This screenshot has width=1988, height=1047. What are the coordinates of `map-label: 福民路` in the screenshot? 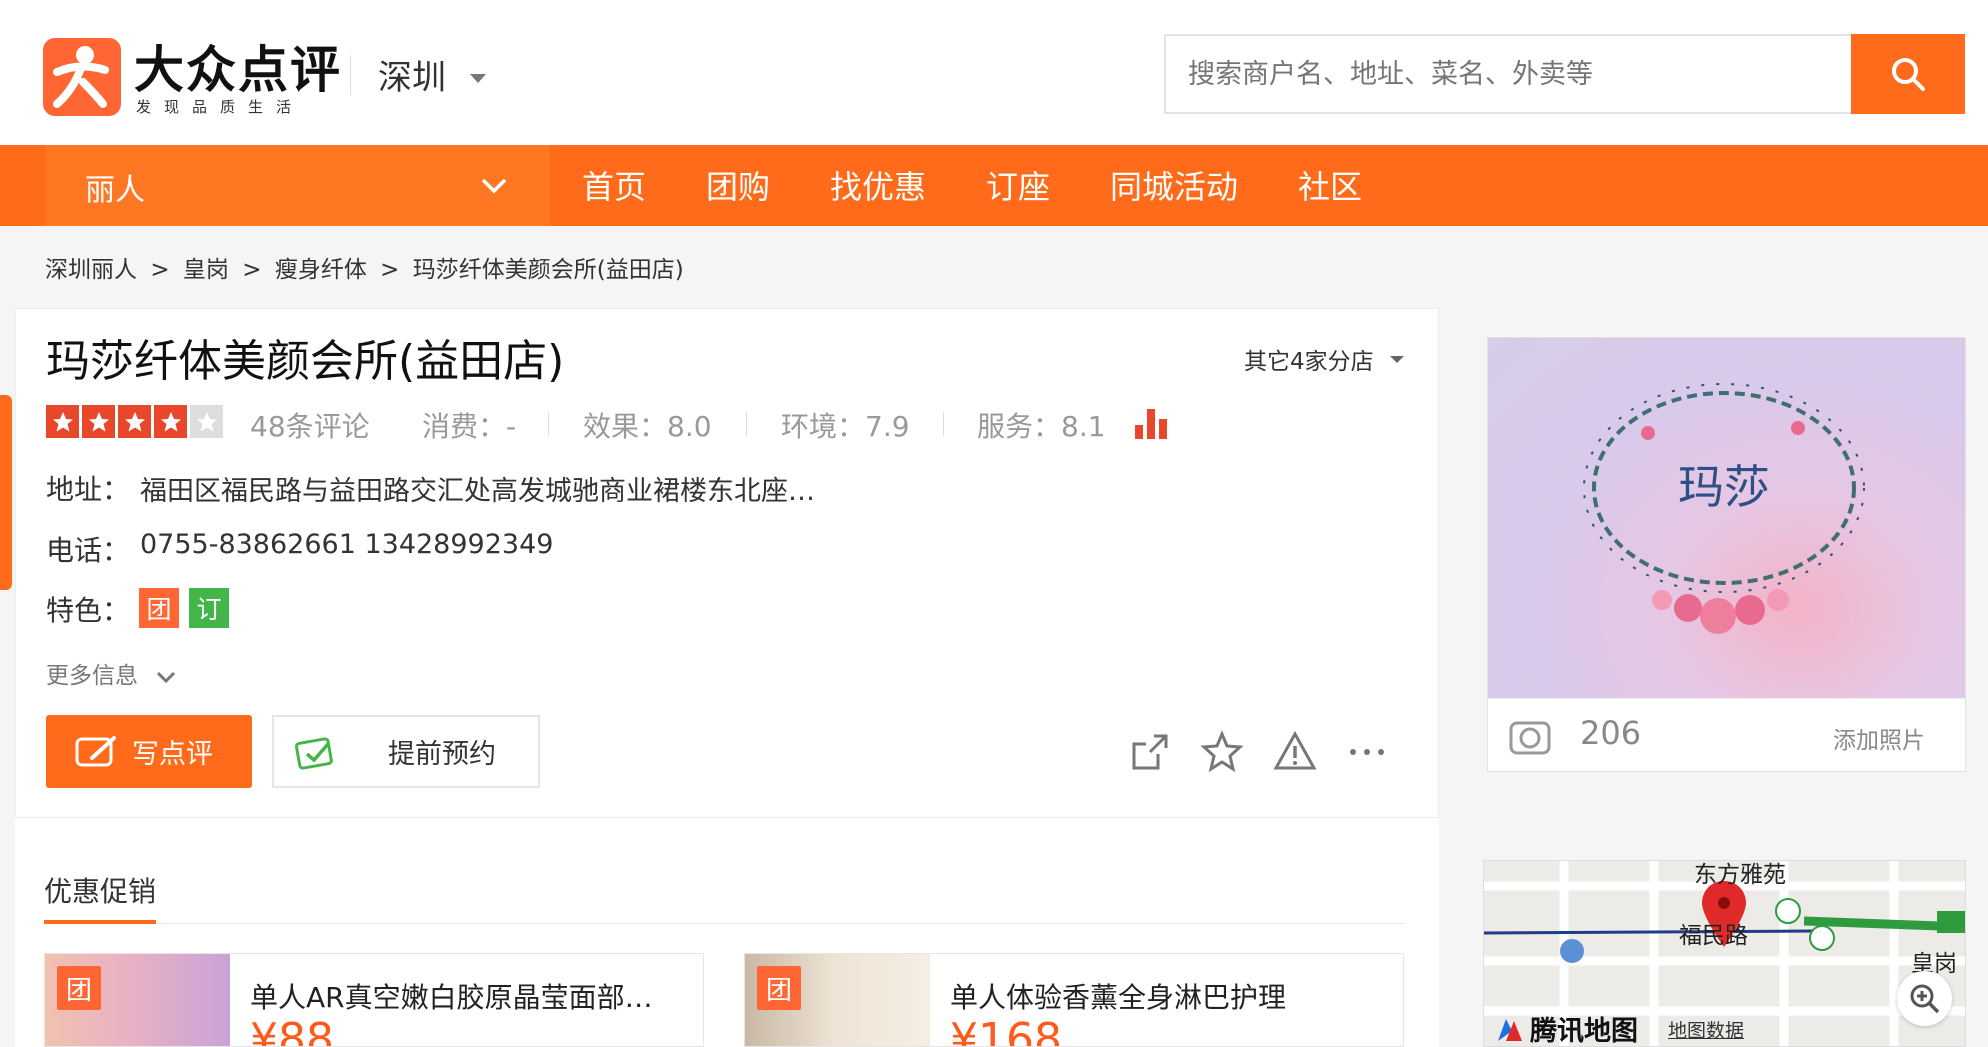 It's located at (1713, 936).